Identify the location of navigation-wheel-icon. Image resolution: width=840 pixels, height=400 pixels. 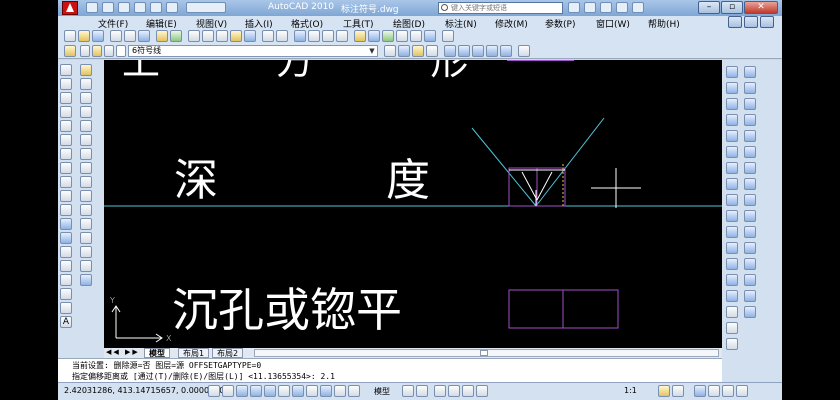
(732, 312).